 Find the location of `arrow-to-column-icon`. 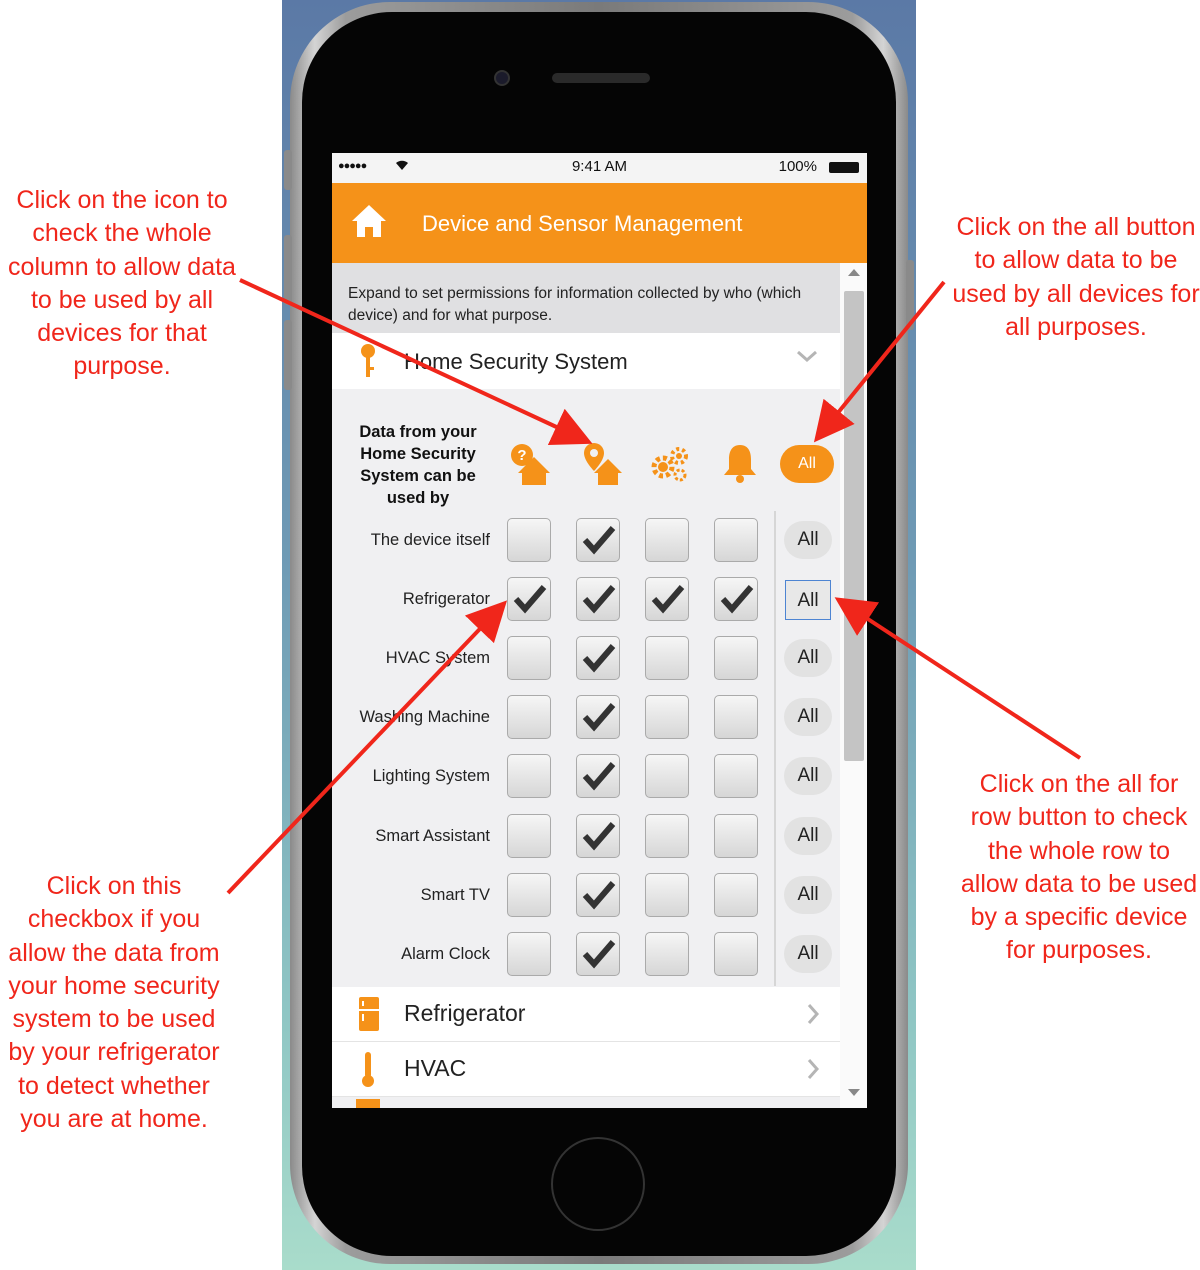

arrow-to-column-icon is located at coordinates (416, 362).